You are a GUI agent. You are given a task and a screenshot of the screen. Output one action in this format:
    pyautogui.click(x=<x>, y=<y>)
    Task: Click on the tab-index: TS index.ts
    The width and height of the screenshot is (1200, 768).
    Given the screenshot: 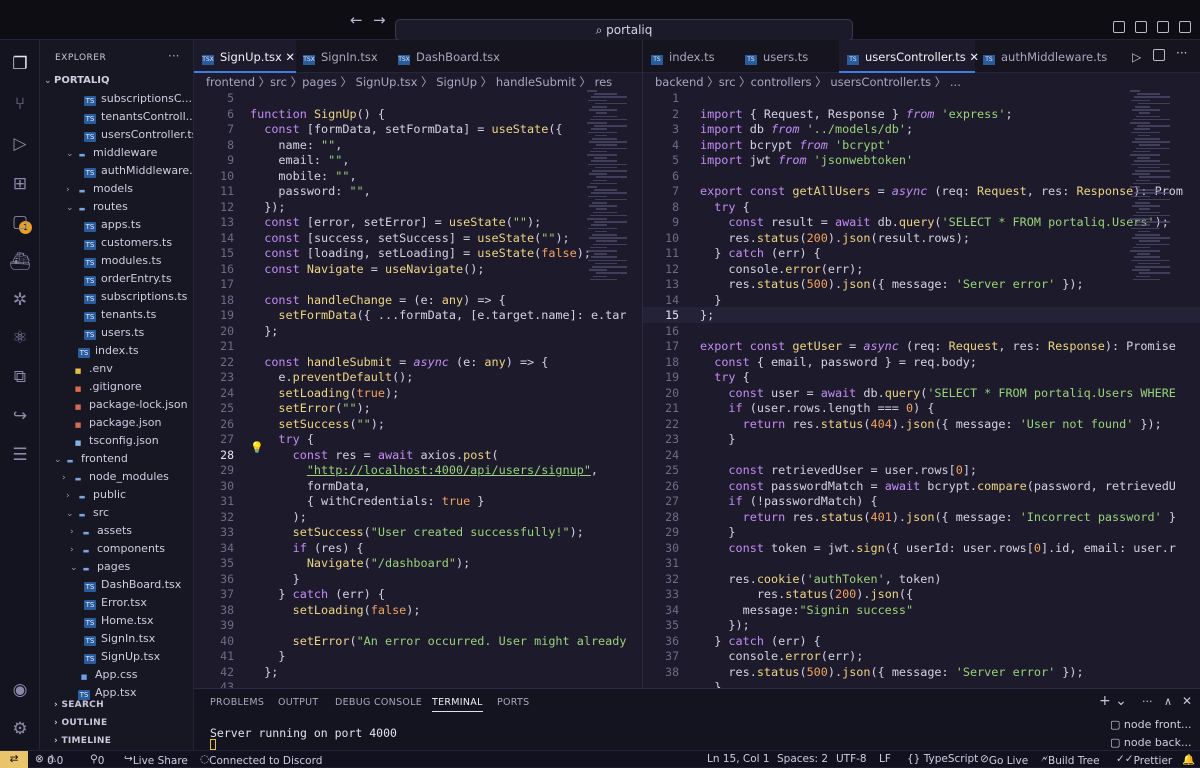 What is the action you would take?
    pyautogui.click(x=692, y=56)
    